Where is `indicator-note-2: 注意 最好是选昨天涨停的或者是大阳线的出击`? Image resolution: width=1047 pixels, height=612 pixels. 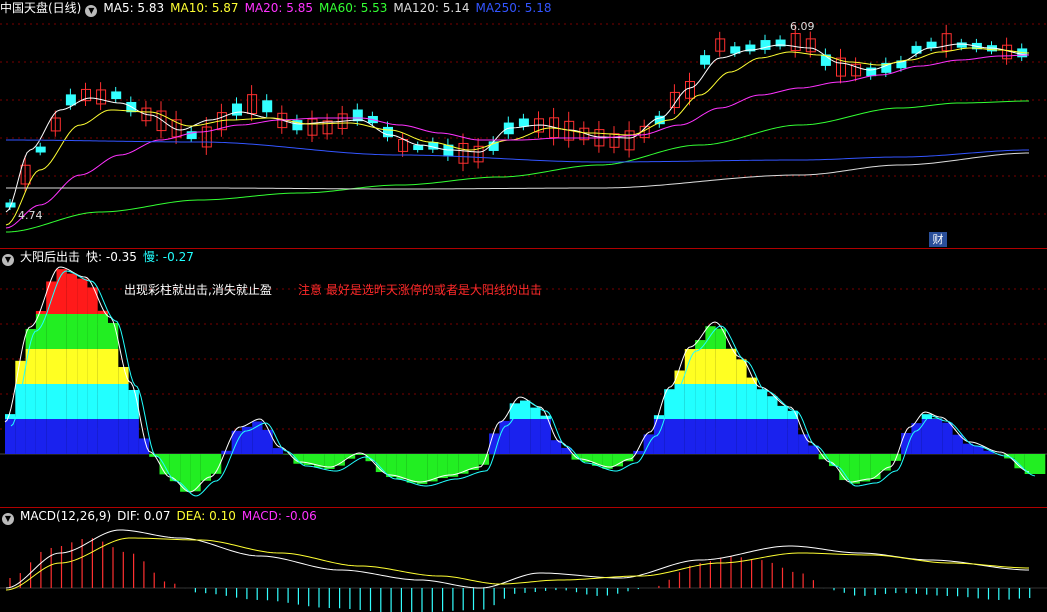 indicator-note-2: 注意 最好是选昨天涨停的或者是大阳线的出击 is located at coordinates (420, 290).